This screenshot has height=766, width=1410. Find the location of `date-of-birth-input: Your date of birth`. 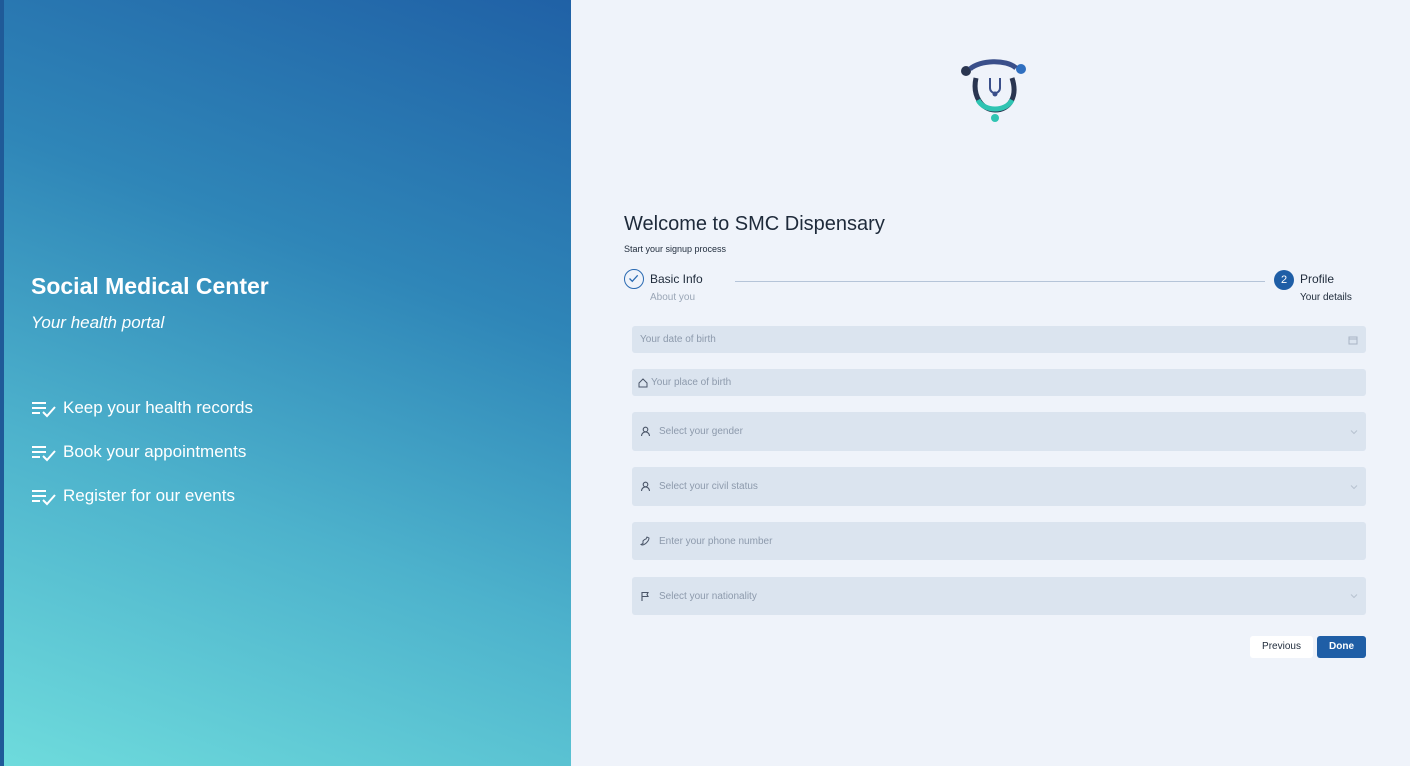

date-of-birth-input: Your date of birth is located at coordinates (999, 339).